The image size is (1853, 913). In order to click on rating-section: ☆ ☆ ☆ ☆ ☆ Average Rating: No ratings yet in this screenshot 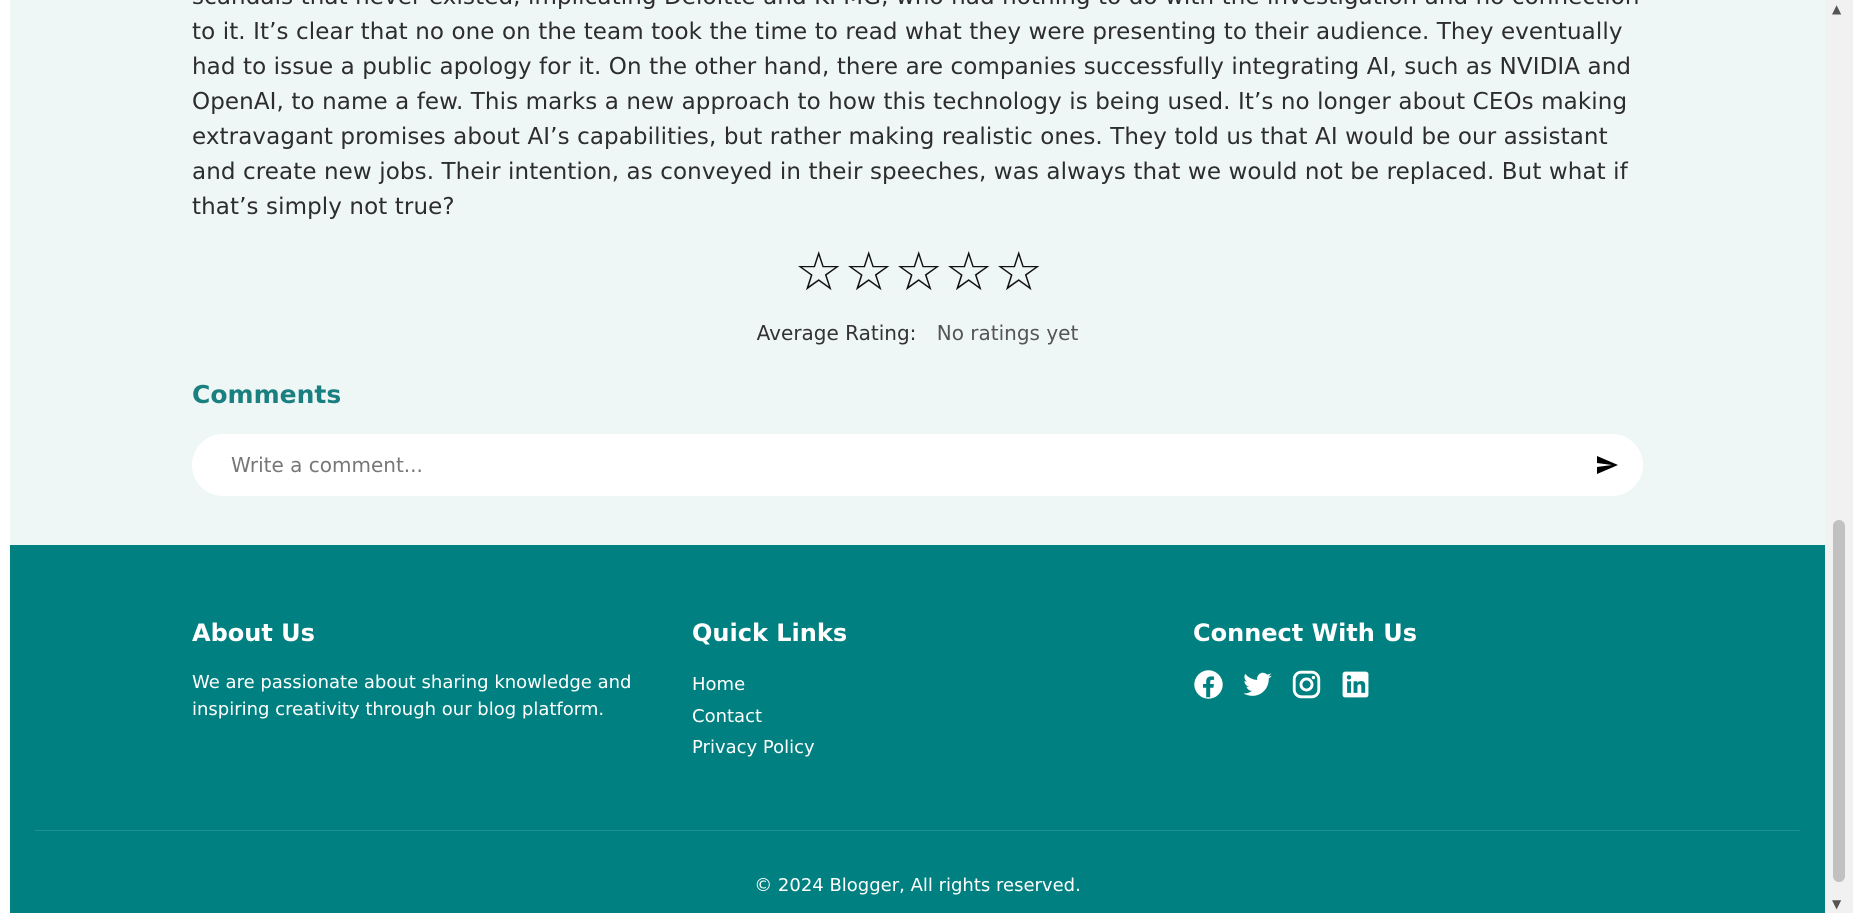, I will do `click(917, 294)`.